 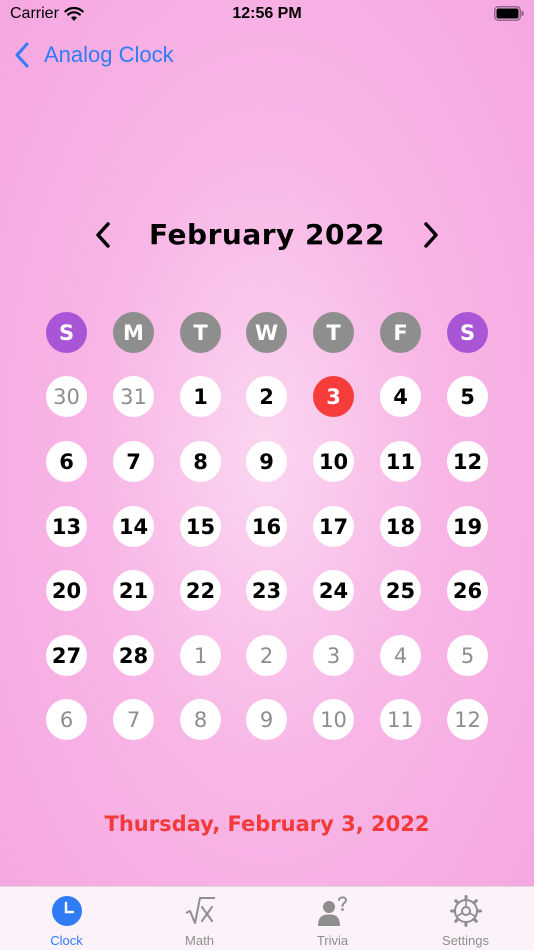 I want to click on calendar-day: 18, so click(x=400, y=526).